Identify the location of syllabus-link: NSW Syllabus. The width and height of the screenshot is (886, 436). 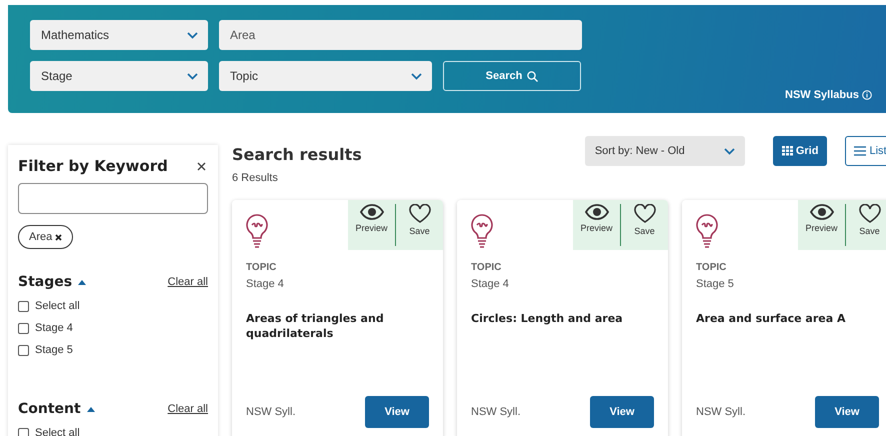
(828, 95).